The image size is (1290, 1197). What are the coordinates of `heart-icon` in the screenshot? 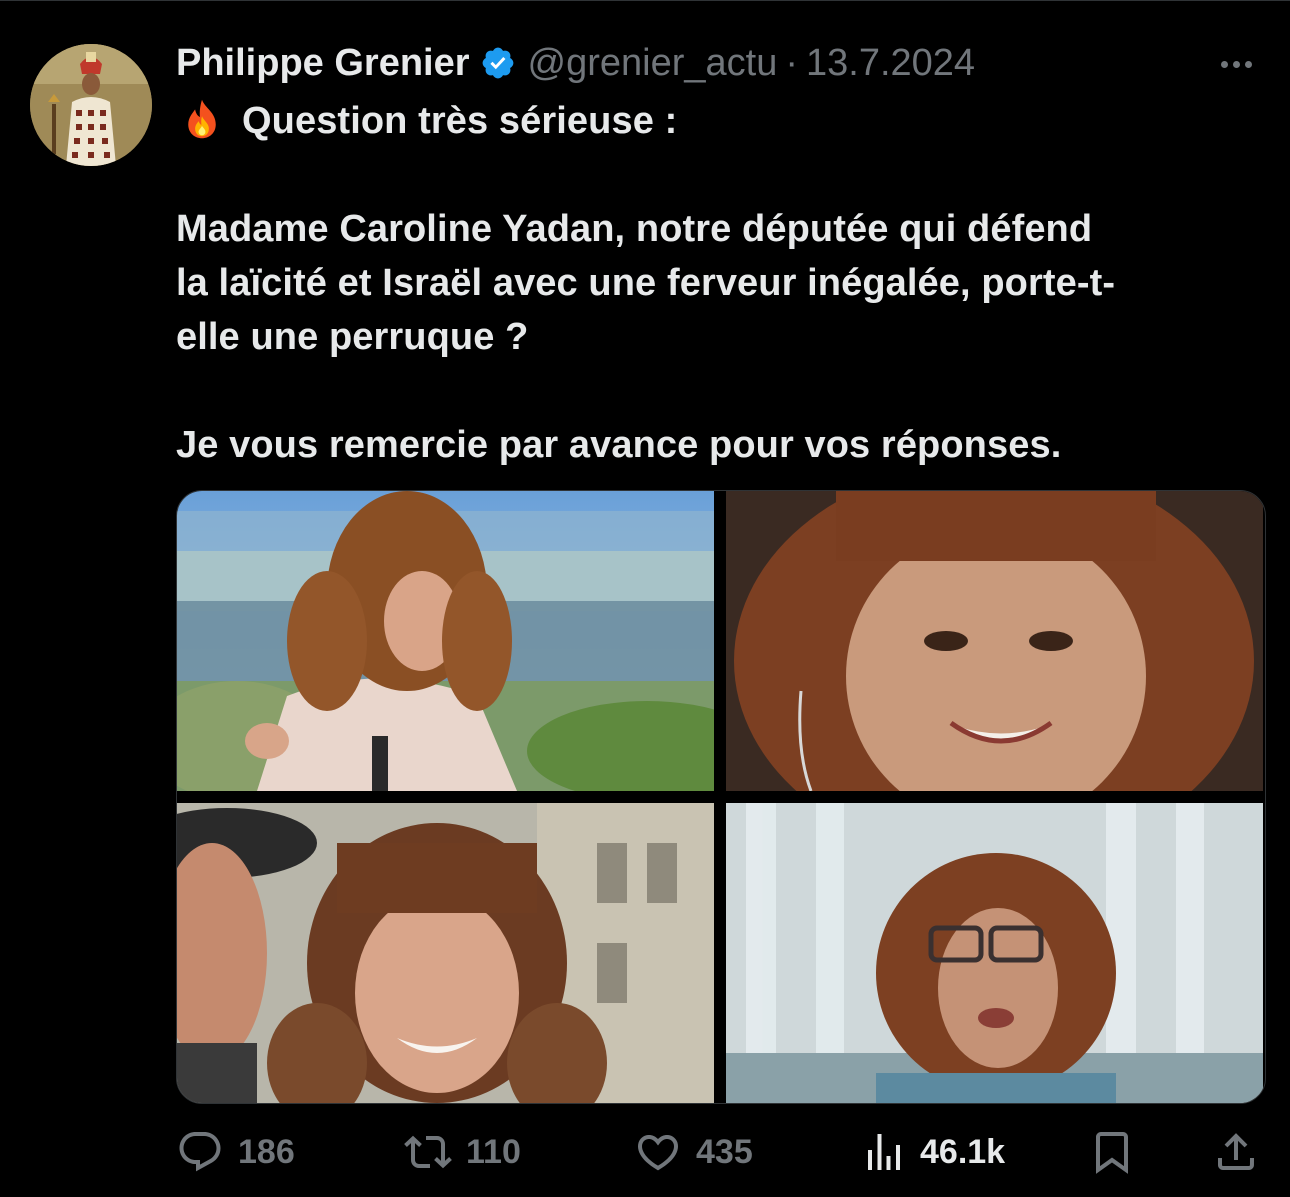 It's located at (658, 1153).